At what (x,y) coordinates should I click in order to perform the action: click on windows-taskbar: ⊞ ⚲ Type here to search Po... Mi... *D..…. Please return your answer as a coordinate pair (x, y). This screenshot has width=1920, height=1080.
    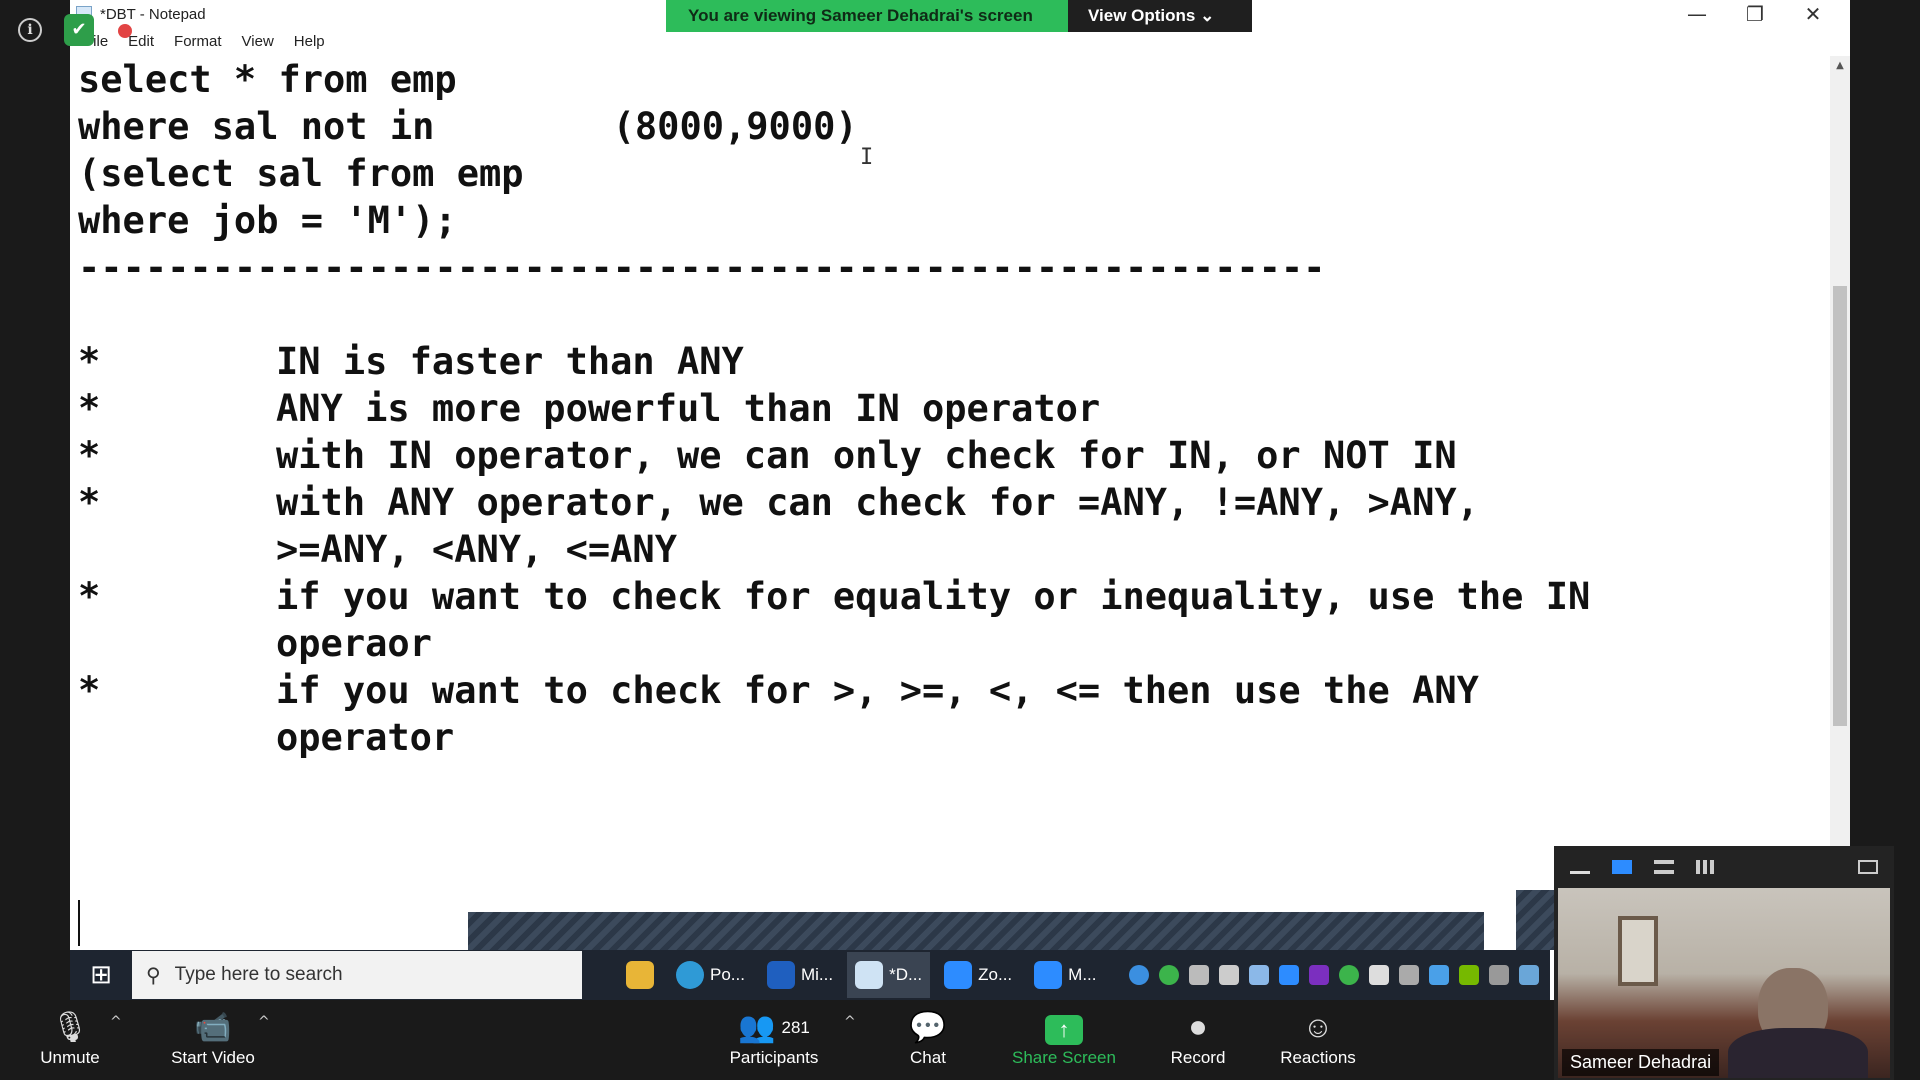
    Looking at the image, I should click on (810, 975).